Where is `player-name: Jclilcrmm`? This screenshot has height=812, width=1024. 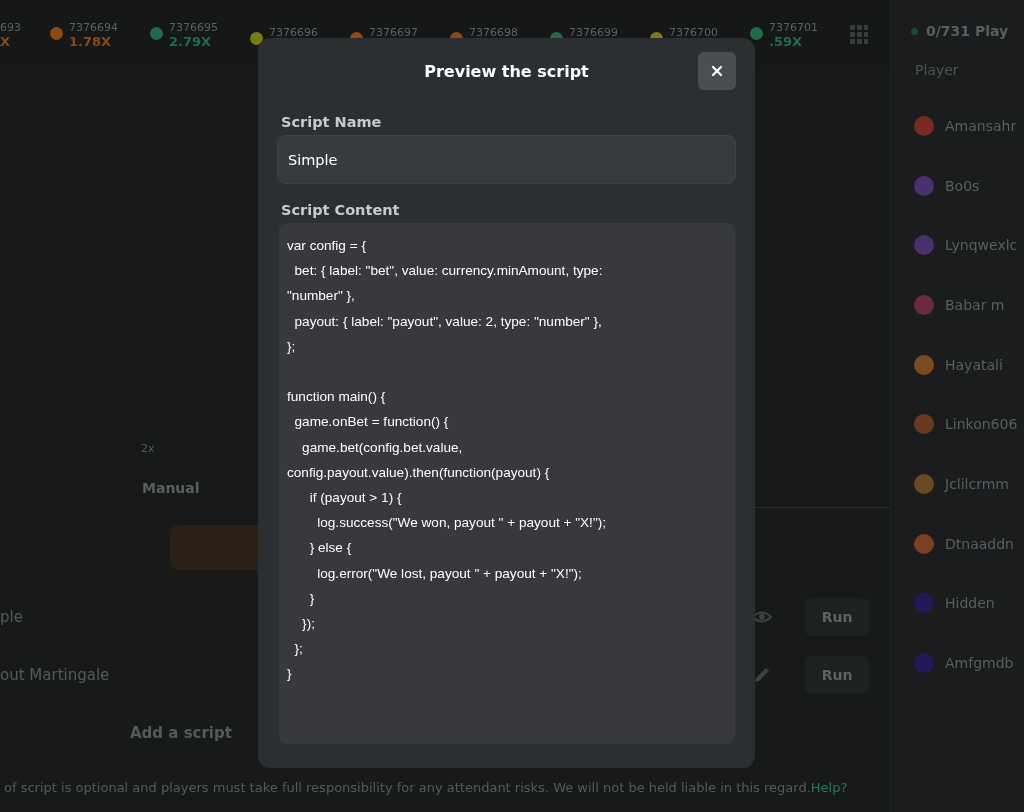
player-name: Jclilcrmm is located at coordinates (977, 483).